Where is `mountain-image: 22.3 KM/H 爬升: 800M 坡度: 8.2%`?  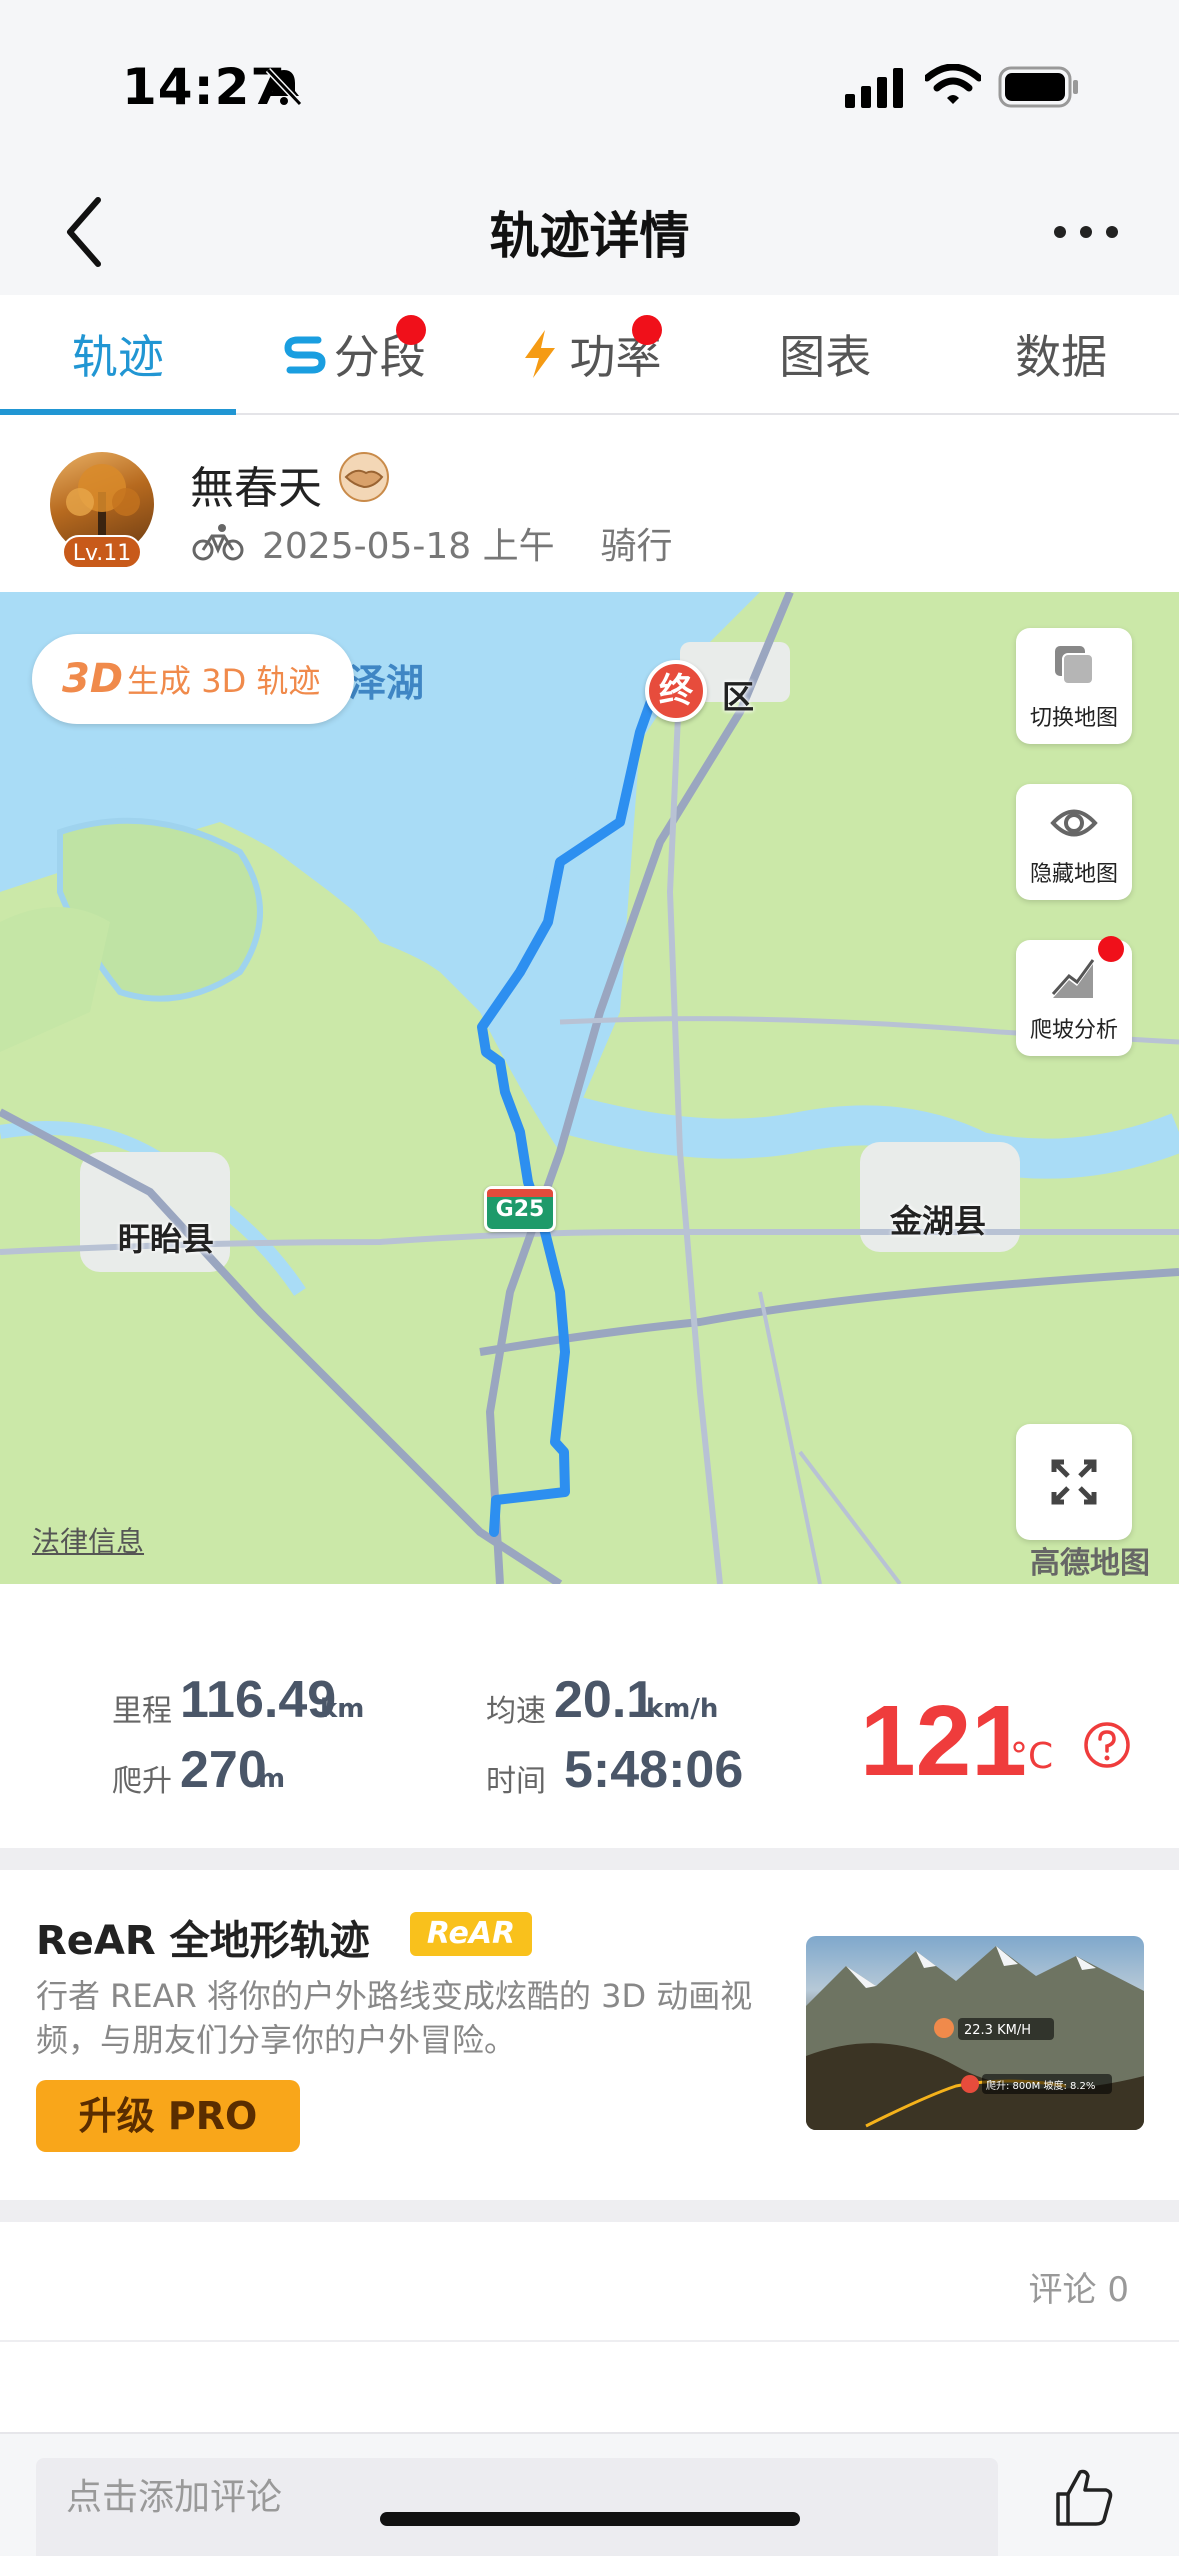 mountain-image: 22.3 KM/H 爬升: 800M 坡度: 8.2% is located at coordinates (975, 2038).